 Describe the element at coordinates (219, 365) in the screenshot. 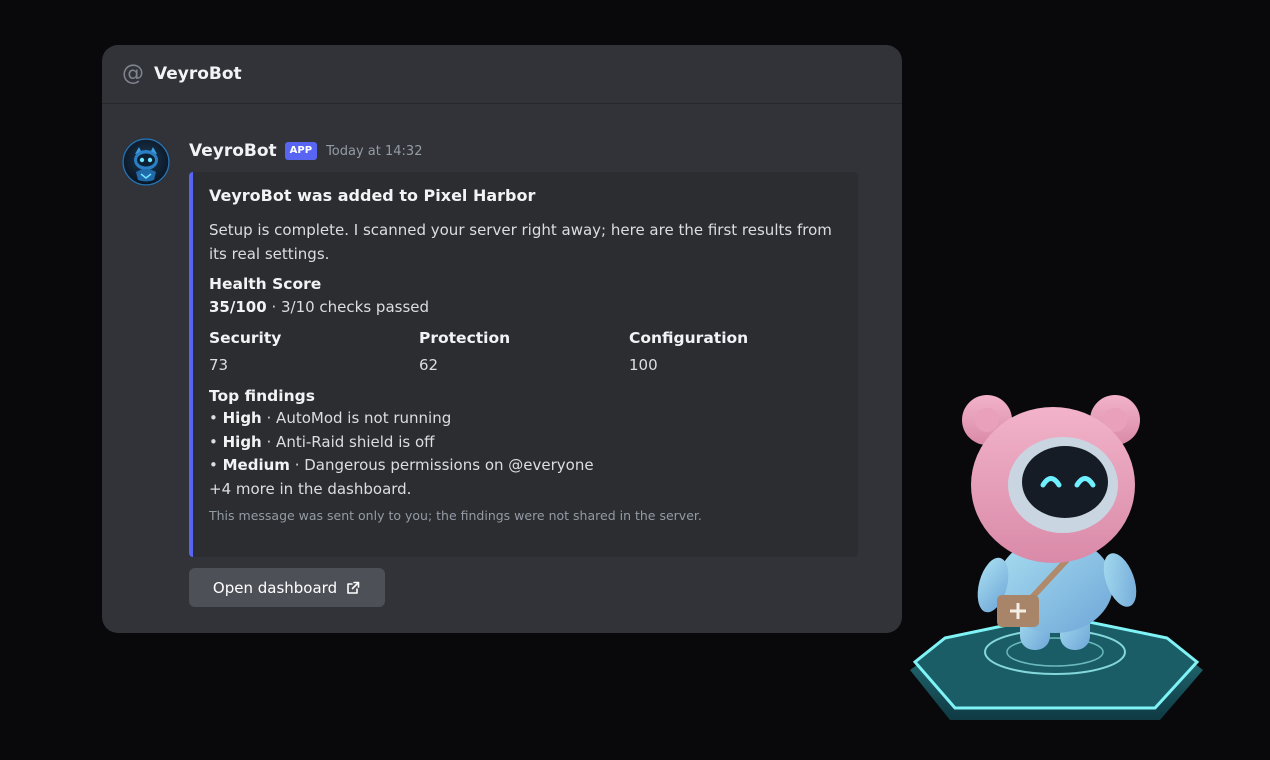

I see `field-value: 73` at that location.